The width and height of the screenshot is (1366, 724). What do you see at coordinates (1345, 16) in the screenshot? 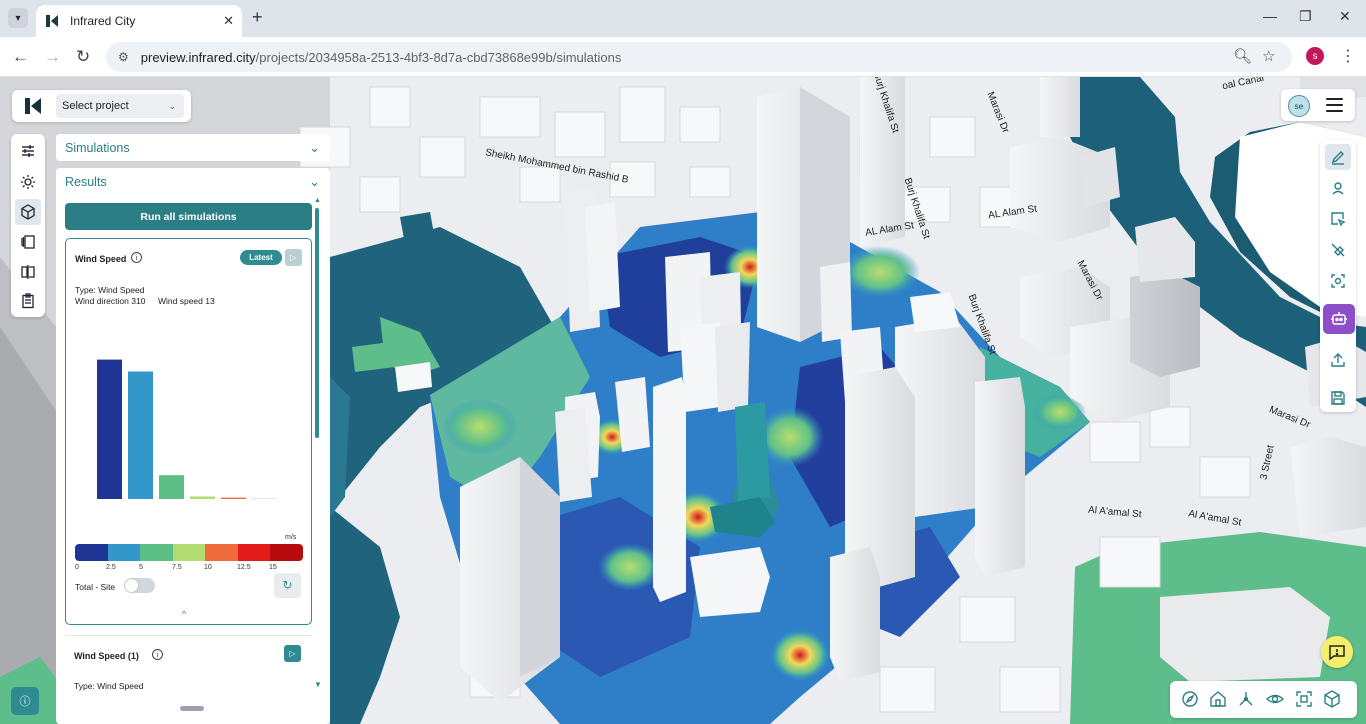
I see `close-window-icon: ✕` at bounding box center [1345, 16].